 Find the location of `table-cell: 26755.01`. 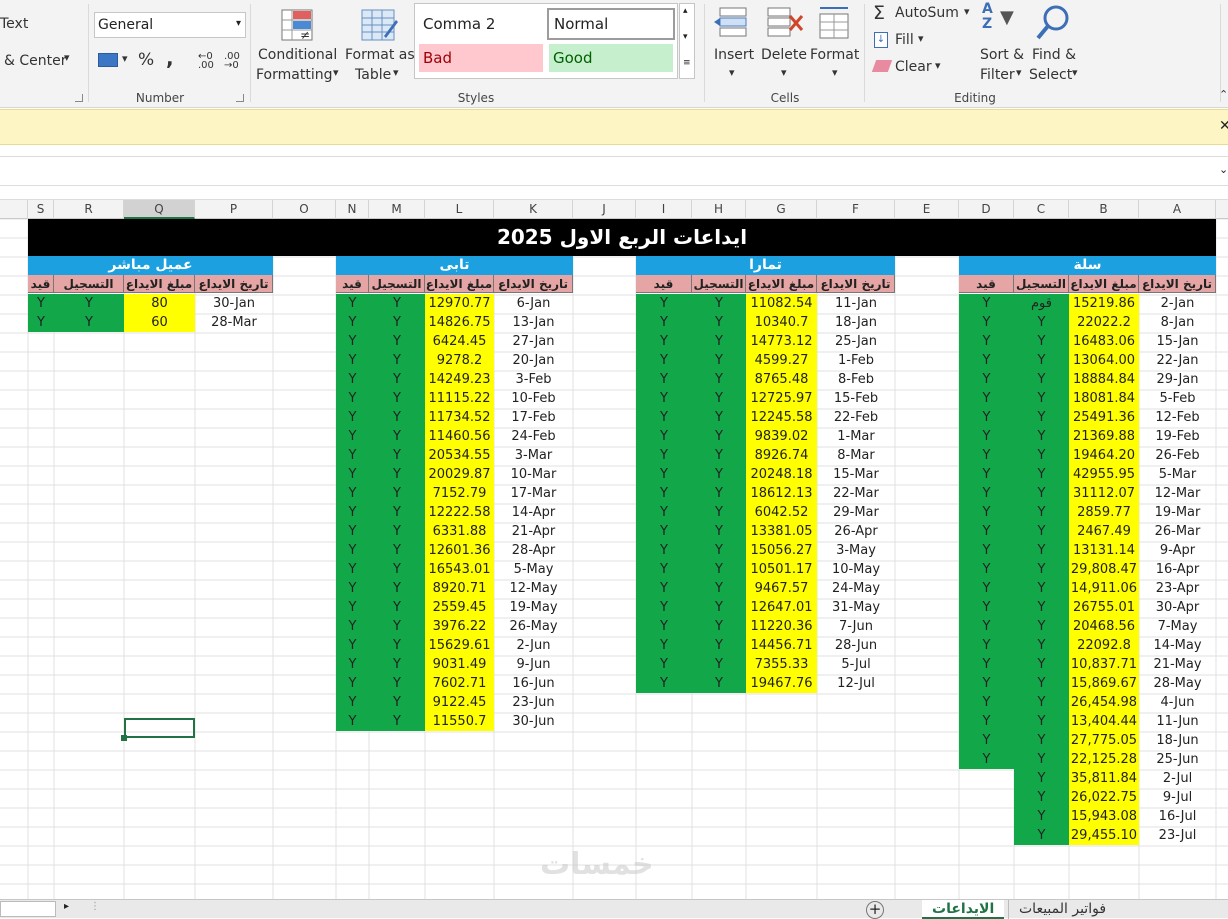

table-cell: 26755.01 is located at coordinates (1104, 607).